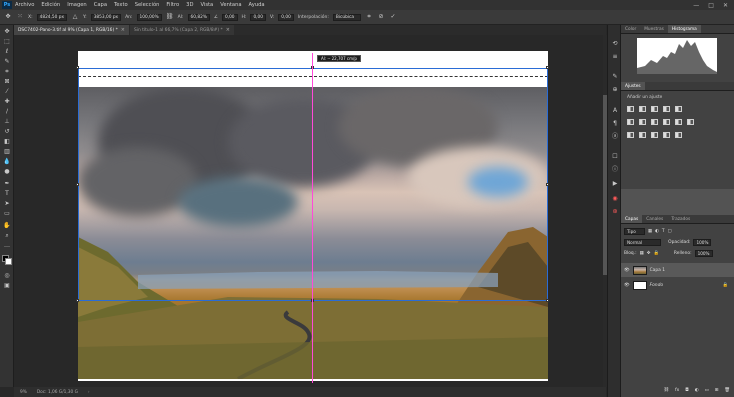 This screenshot has width=734, height=397. What do you see at coordinates (615, 184) in the screenshot?
I see `actions-icon: ▶` at bounding box center [615, 184].